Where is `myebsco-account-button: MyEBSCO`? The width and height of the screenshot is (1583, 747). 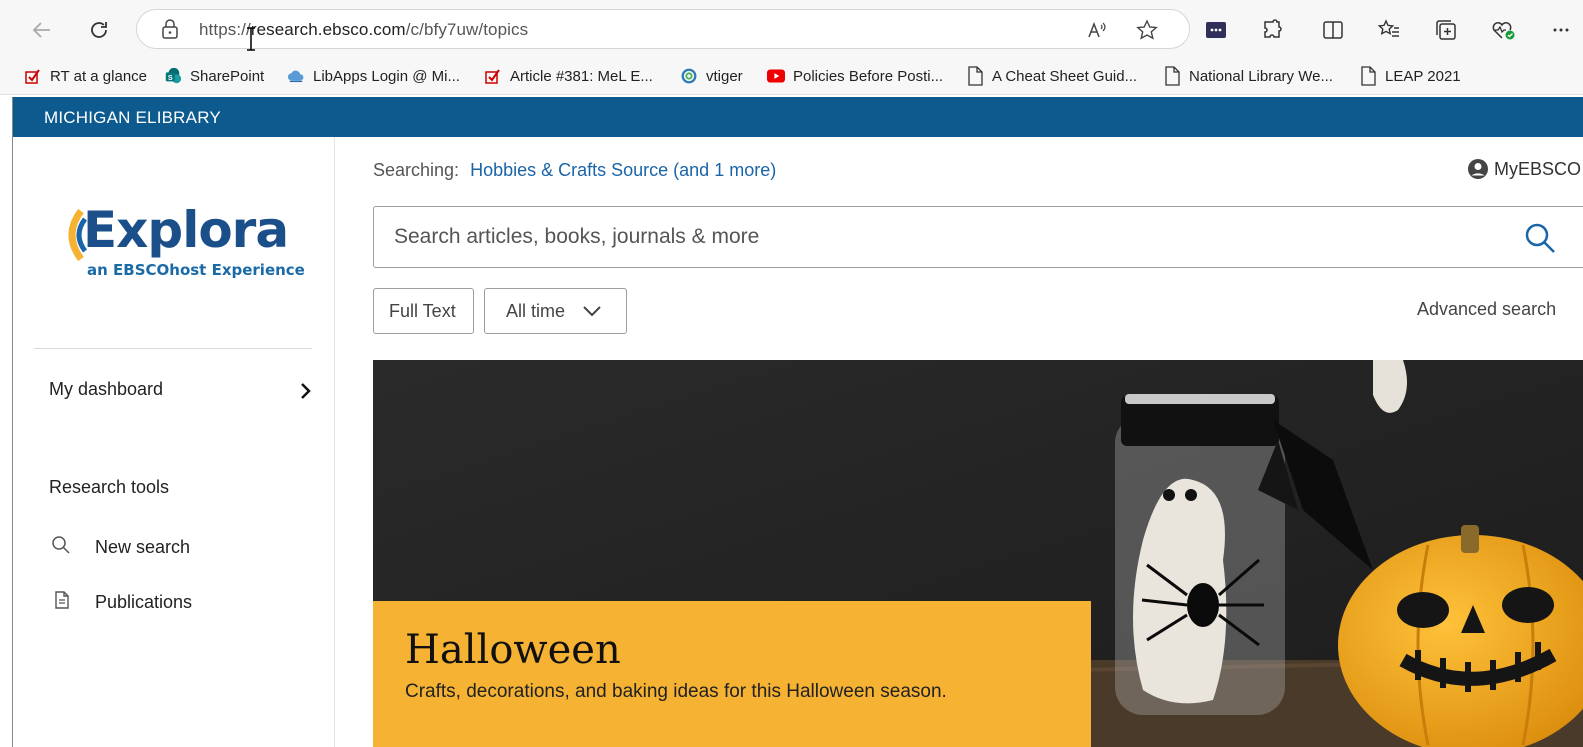 myebsco-account-button: MyEBSCO is located at coordinates (1524, 169).